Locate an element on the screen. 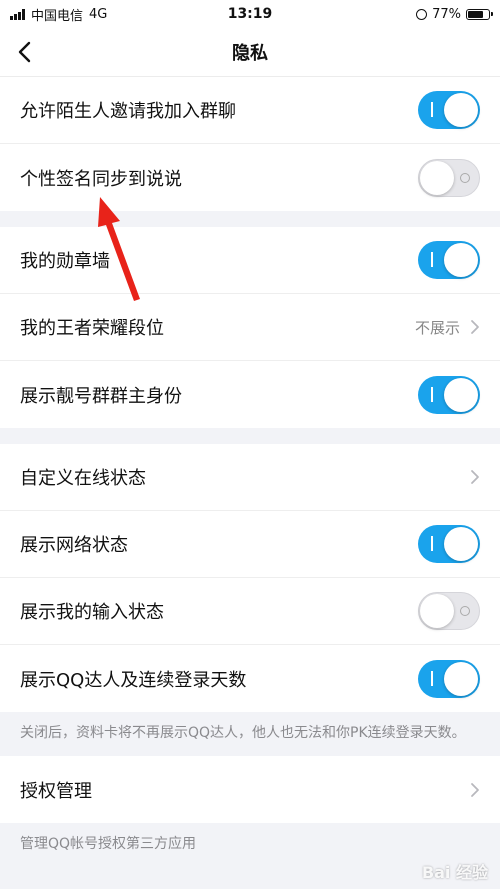  settings-row: 展示QQ达人及连续登录天数 is located at coordinates (250, 678).